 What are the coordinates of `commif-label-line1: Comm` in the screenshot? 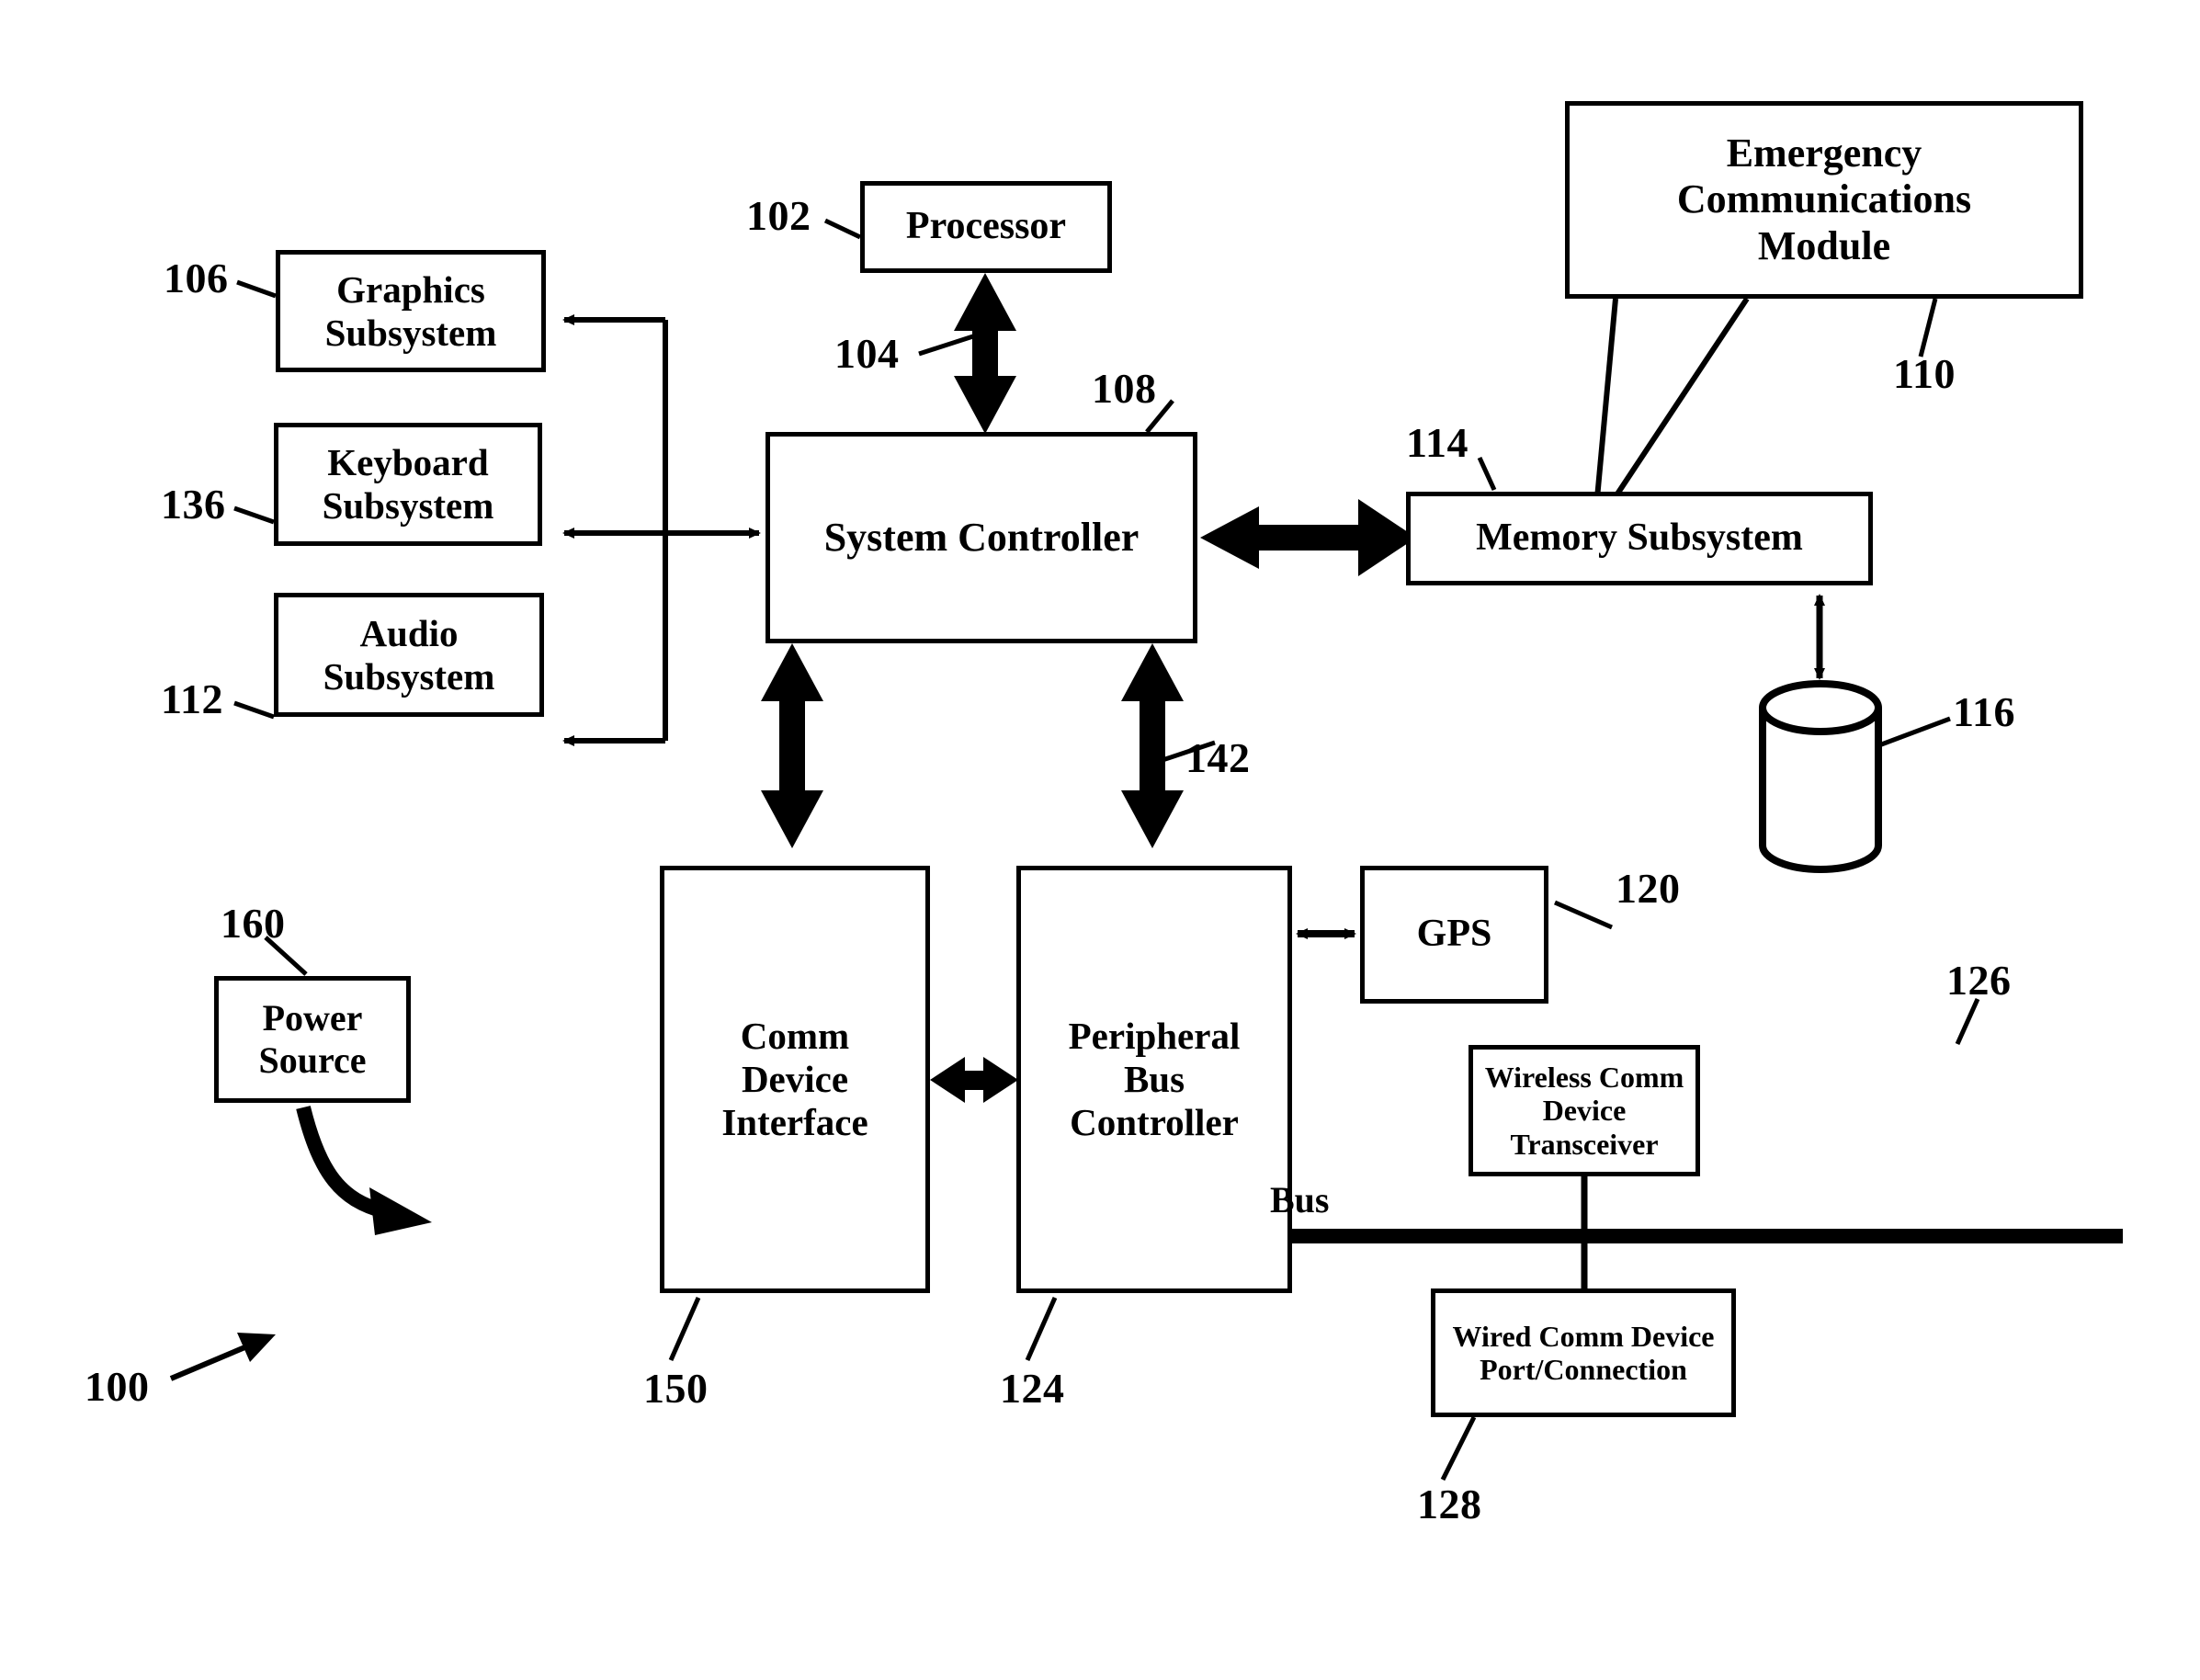 It's located at (795, 1036).